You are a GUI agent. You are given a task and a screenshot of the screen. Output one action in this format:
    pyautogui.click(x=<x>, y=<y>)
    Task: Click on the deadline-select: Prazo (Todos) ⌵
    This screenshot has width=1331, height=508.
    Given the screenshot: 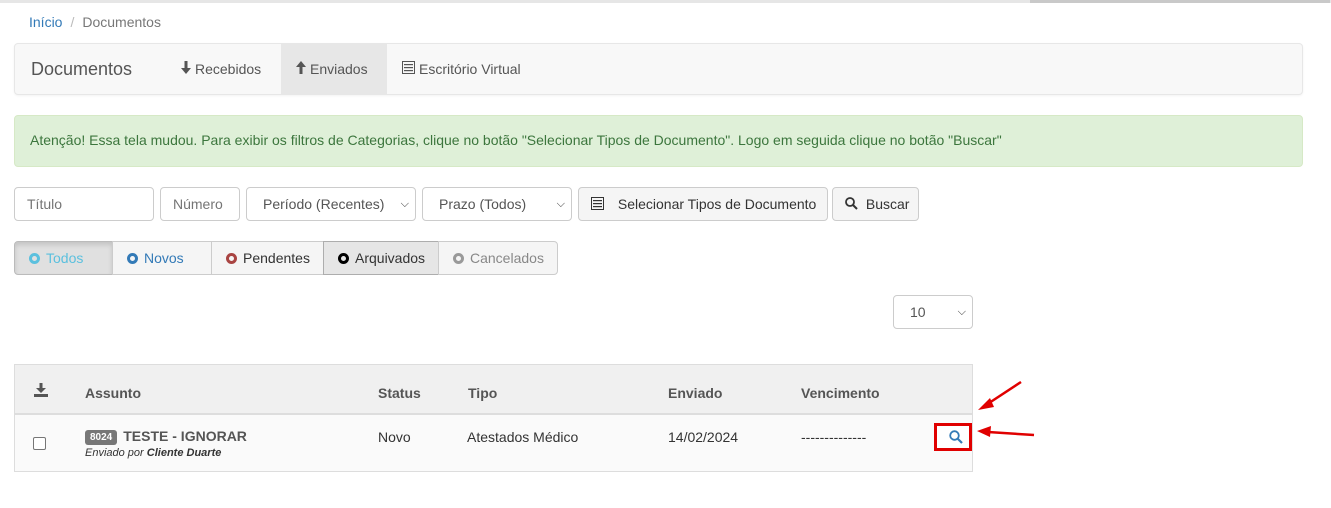 What is the action you would take?
    pyautogui.click(x=497, y=204)
    